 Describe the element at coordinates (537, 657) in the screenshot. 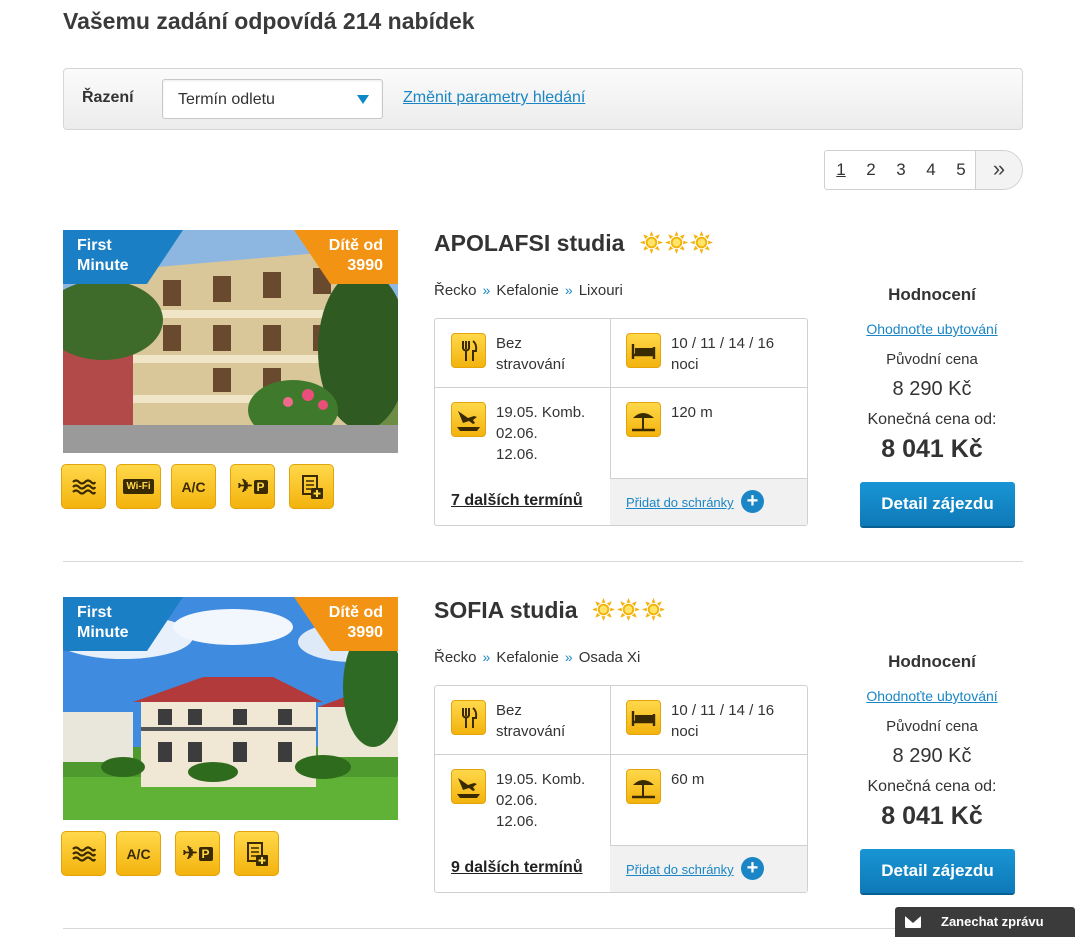

I see `location-breadcrumb: Řecko» Kefalonie» Osada Xi` at that location.